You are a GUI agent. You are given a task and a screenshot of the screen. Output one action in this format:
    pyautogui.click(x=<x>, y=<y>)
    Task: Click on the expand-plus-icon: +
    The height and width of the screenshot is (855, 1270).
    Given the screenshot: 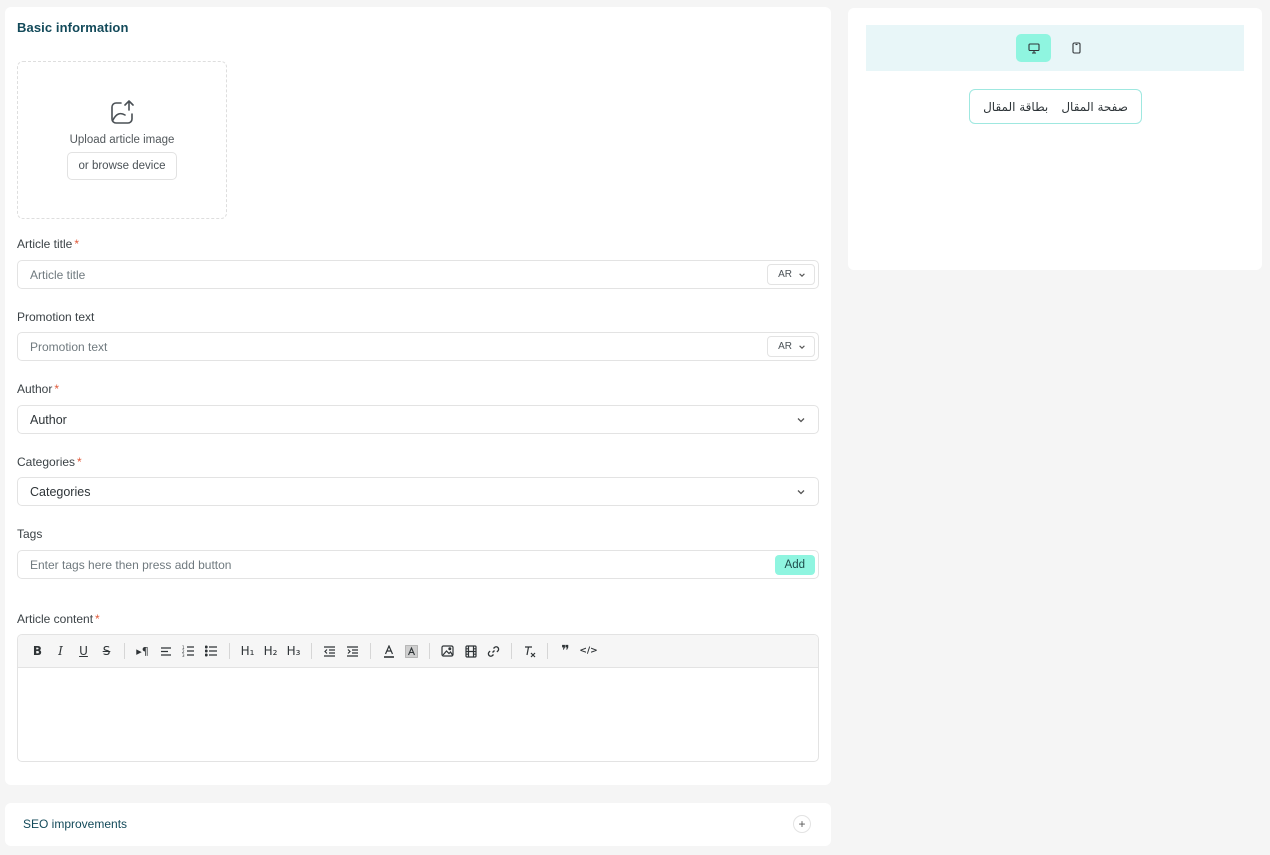 What is the action you would take?
    pyautogui.click(x=802, y=824)
    